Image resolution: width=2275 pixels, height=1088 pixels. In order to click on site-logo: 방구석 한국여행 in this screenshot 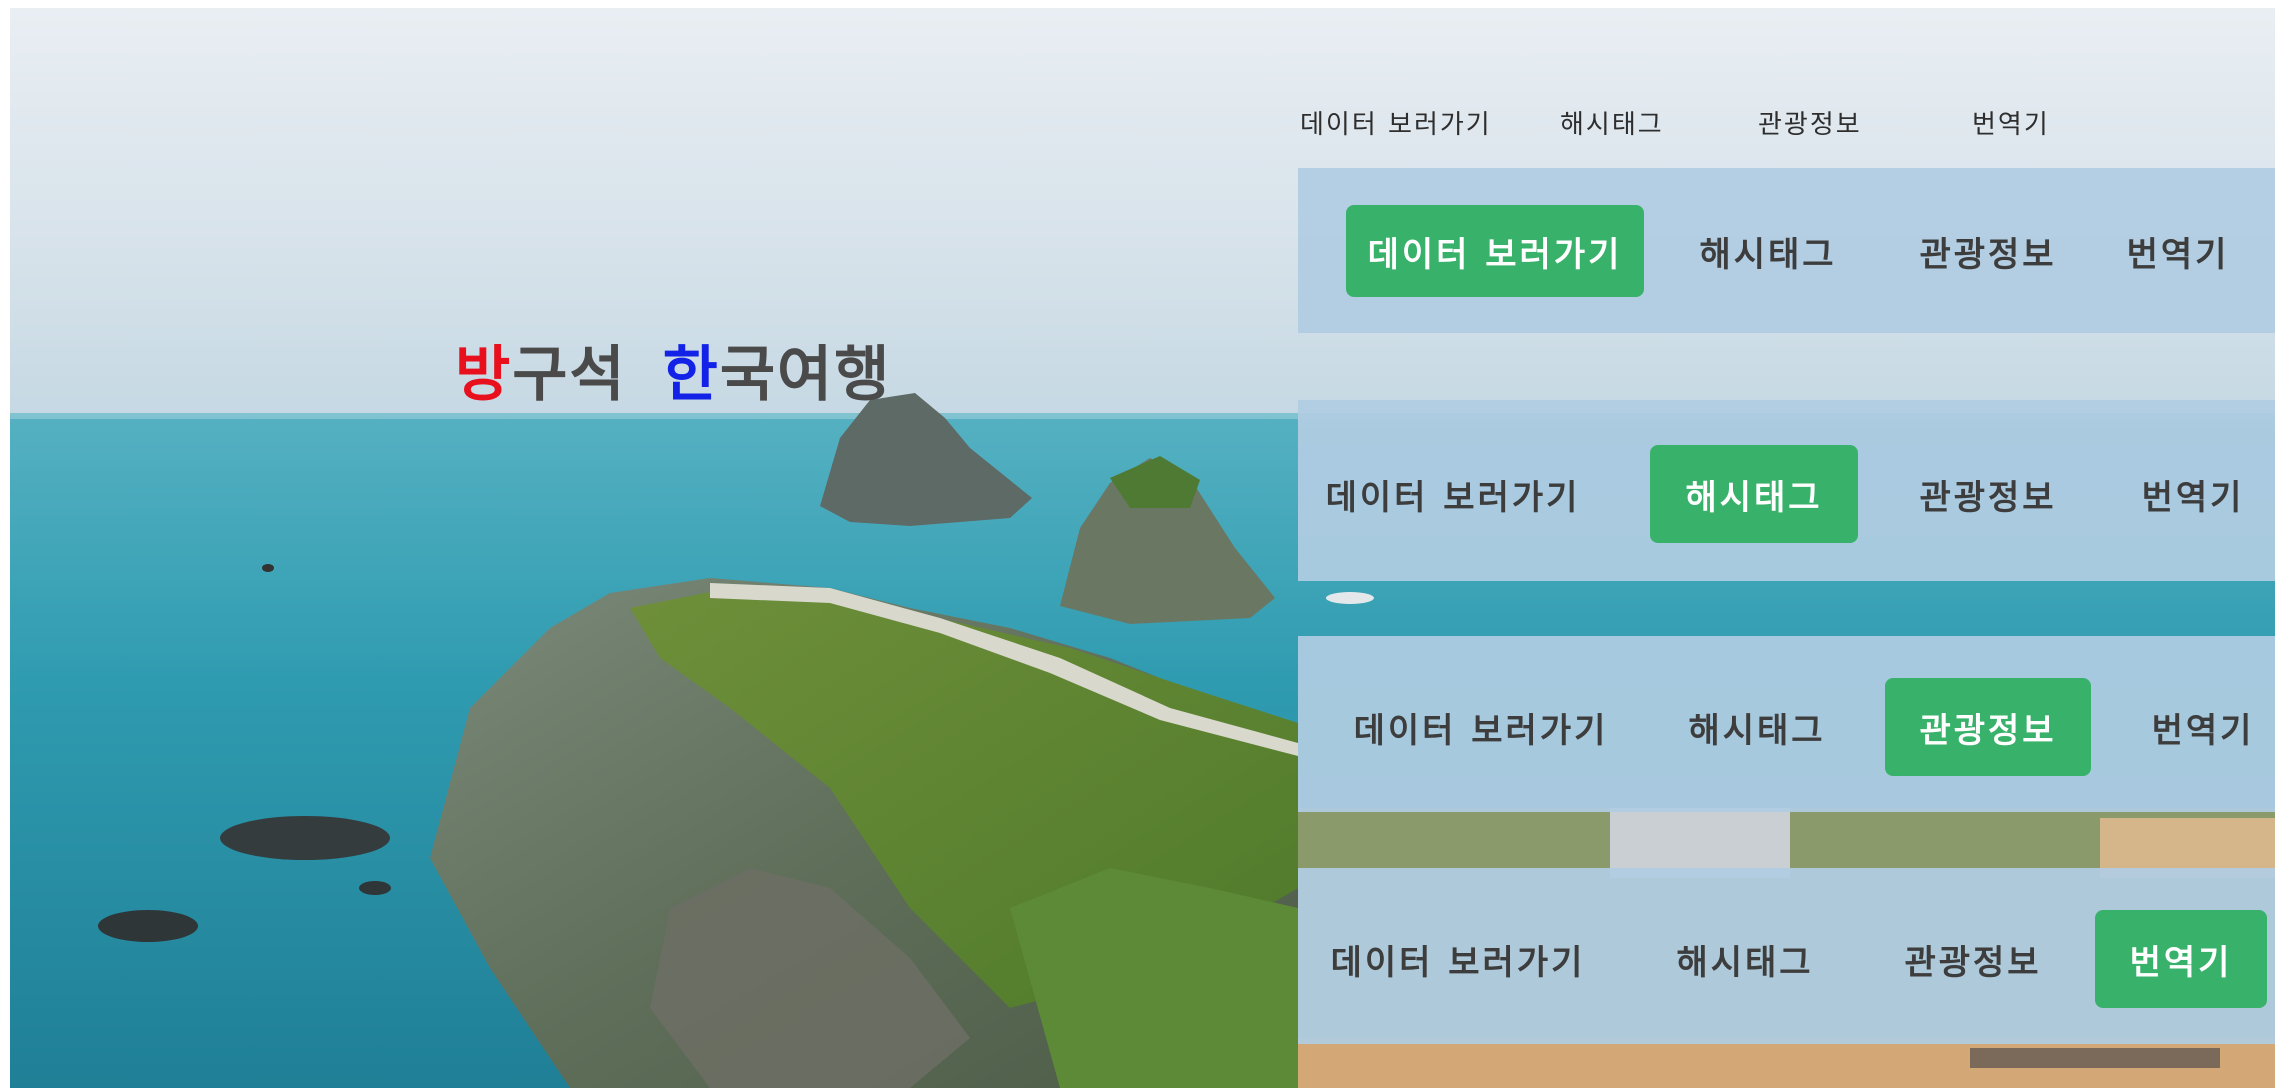, I will do `click(673, 369)`.